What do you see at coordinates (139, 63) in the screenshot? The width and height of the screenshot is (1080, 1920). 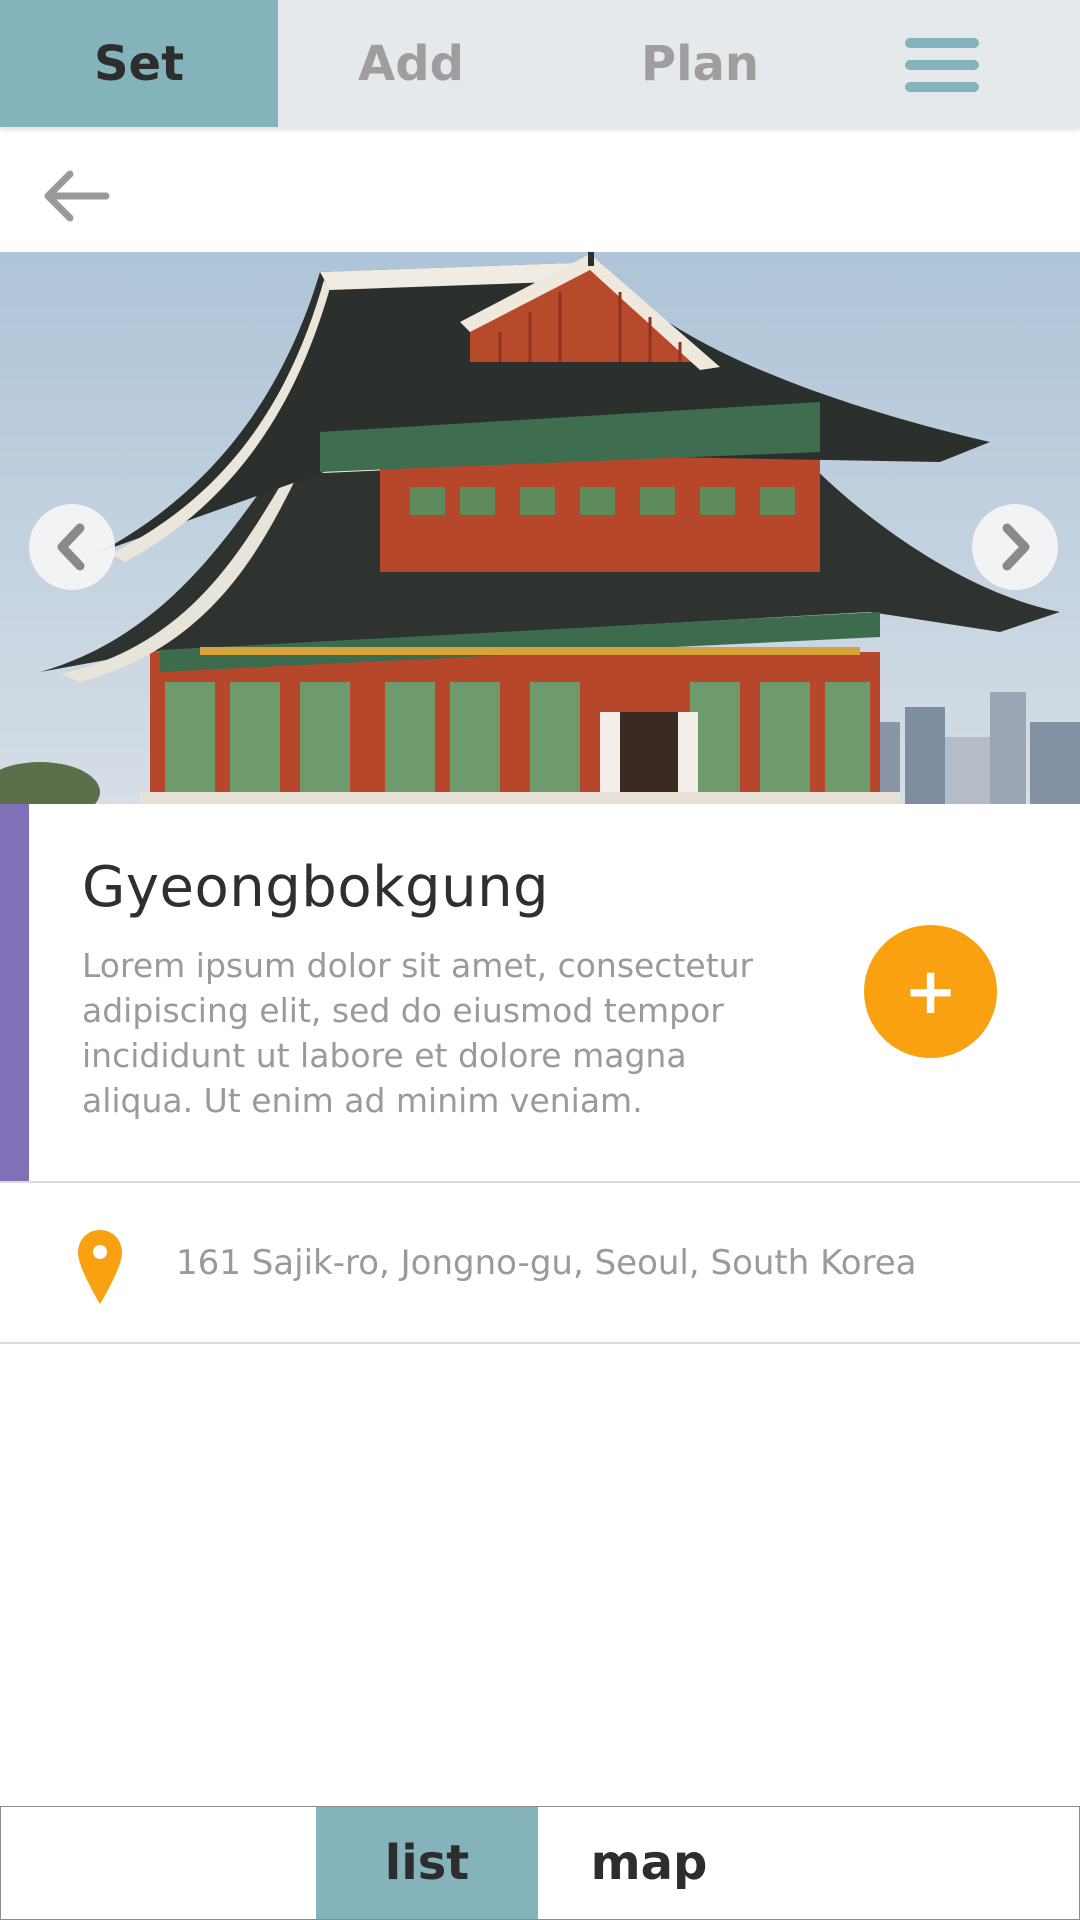 I see `tab-set: Set` at bounding box center [139, 63].